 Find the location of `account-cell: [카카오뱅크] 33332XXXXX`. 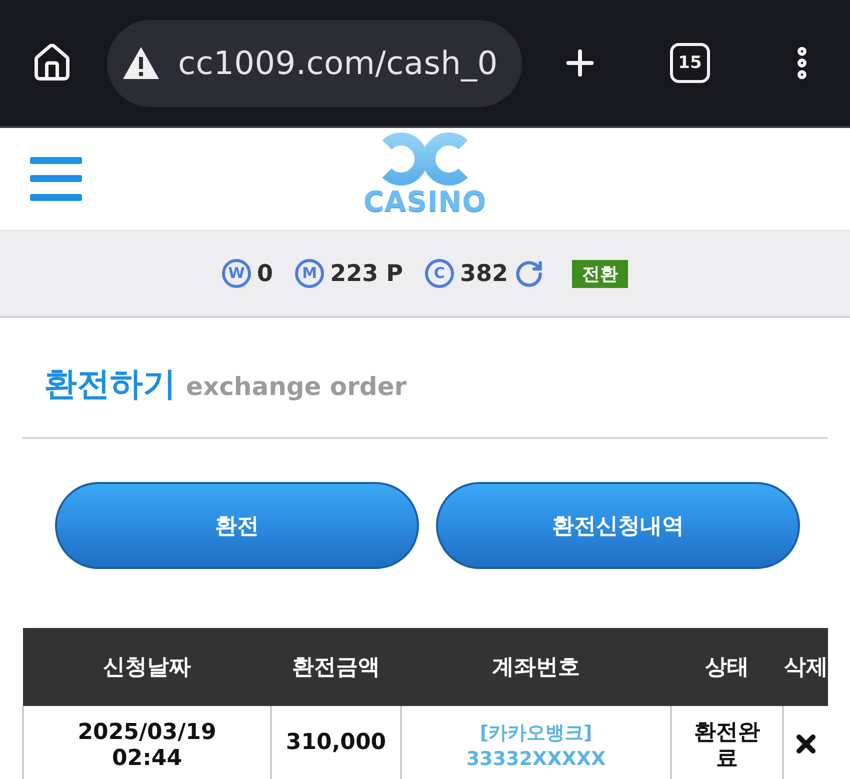

account-cell: [카카오뱅크] 33332XXXXX is located at coordinates (536, 742).